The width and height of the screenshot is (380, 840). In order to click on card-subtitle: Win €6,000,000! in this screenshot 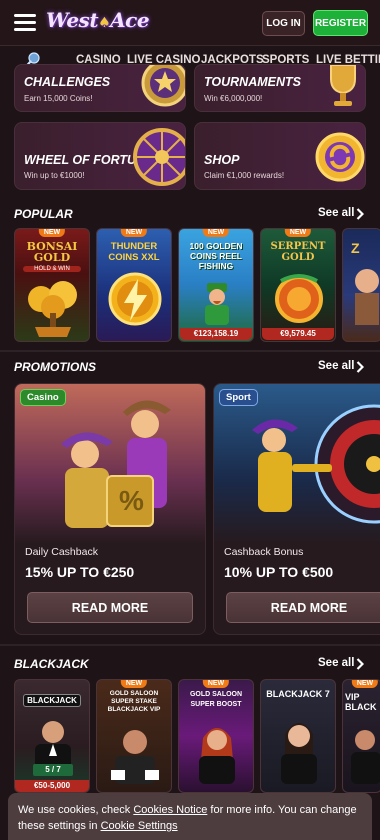, I will do `click(233, 98)`.